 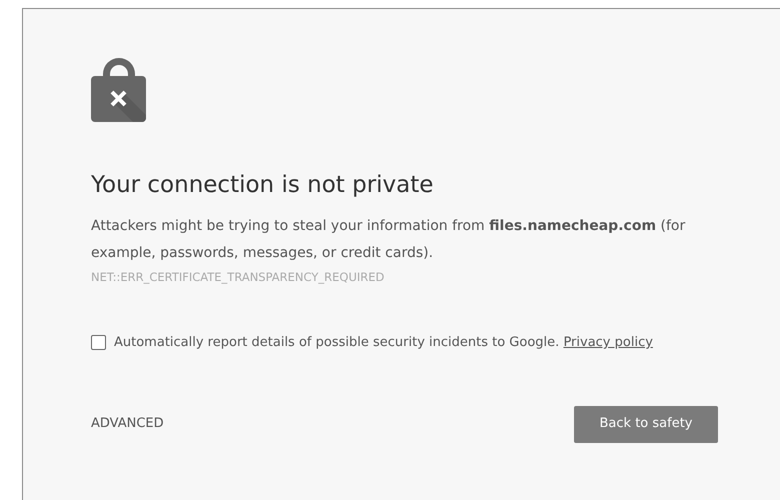 I want to click on privacy-policy-link: Privacy policy, so click(x=608, y=342).